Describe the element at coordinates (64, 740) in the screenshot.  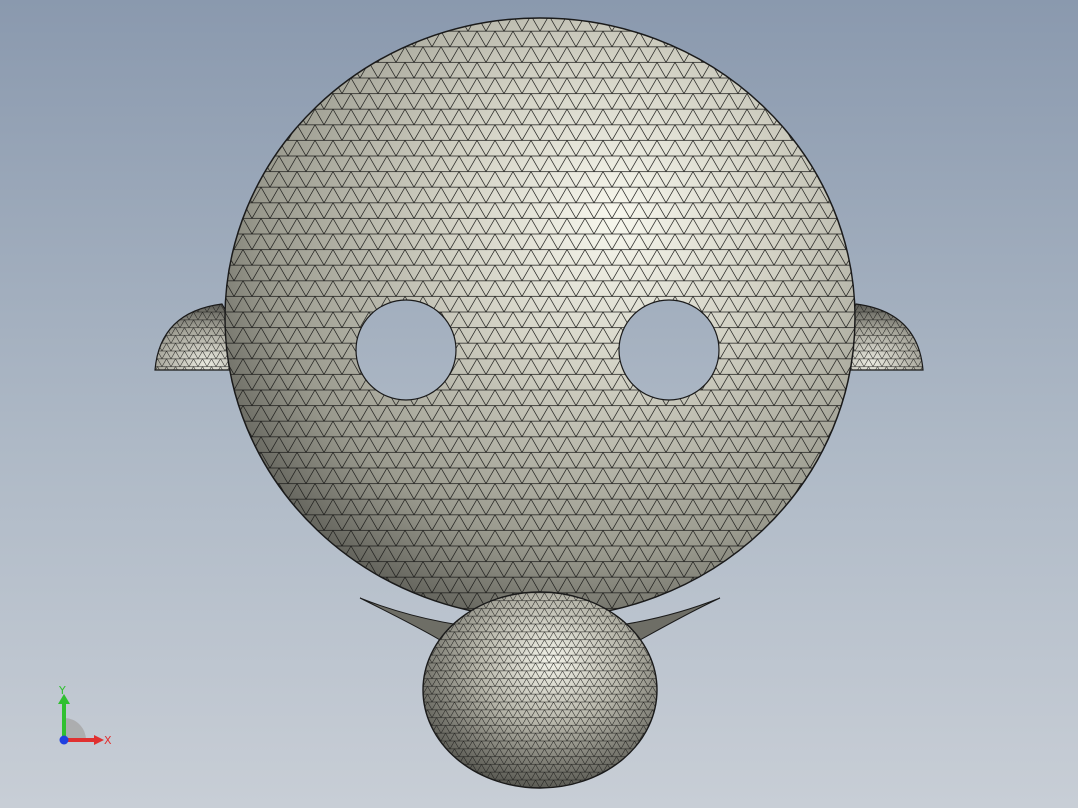
I see `z-axis-icon` at that location.